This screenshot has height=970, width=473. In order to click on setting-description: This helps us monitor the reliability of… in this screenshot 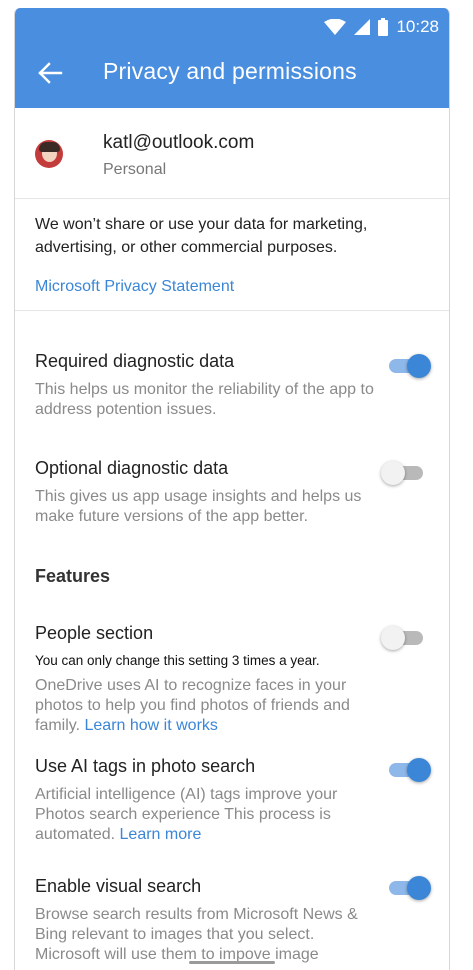, I will do `click(204, 399)`.